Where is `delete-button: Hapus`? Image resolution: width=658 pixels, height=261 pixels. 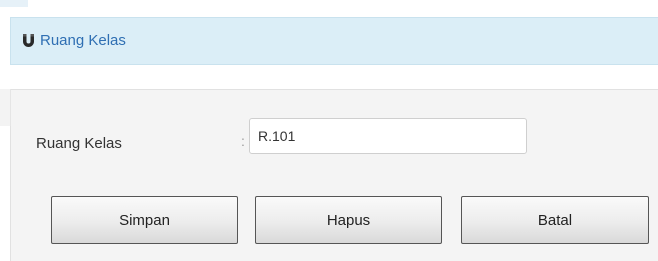 delete-button: Hapus is located at coordinates (348, 220).